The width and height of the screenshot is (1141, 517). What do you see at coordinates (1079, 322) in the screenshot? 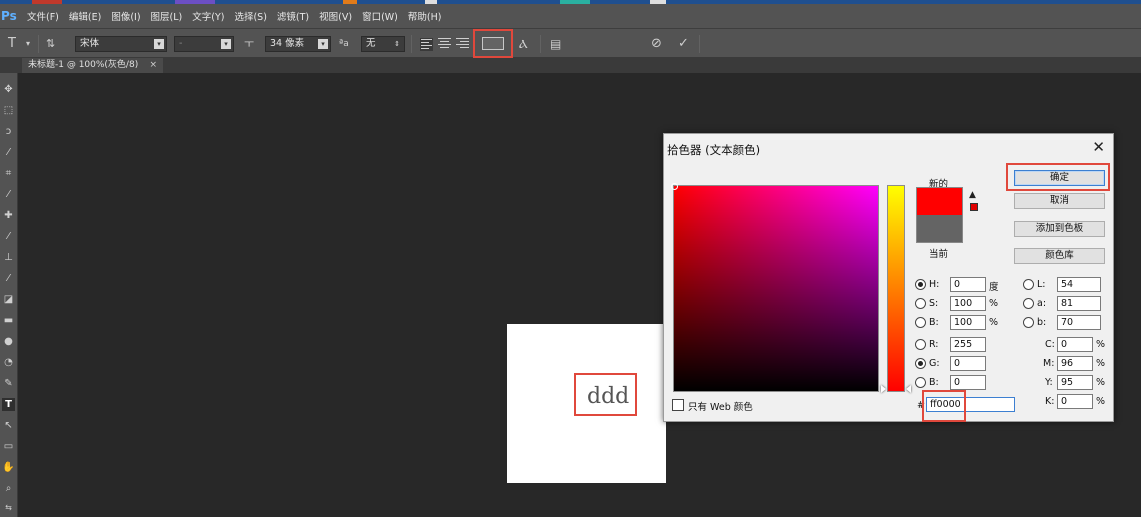
I see `b-field: 70` at bounding box center [1079, 322].